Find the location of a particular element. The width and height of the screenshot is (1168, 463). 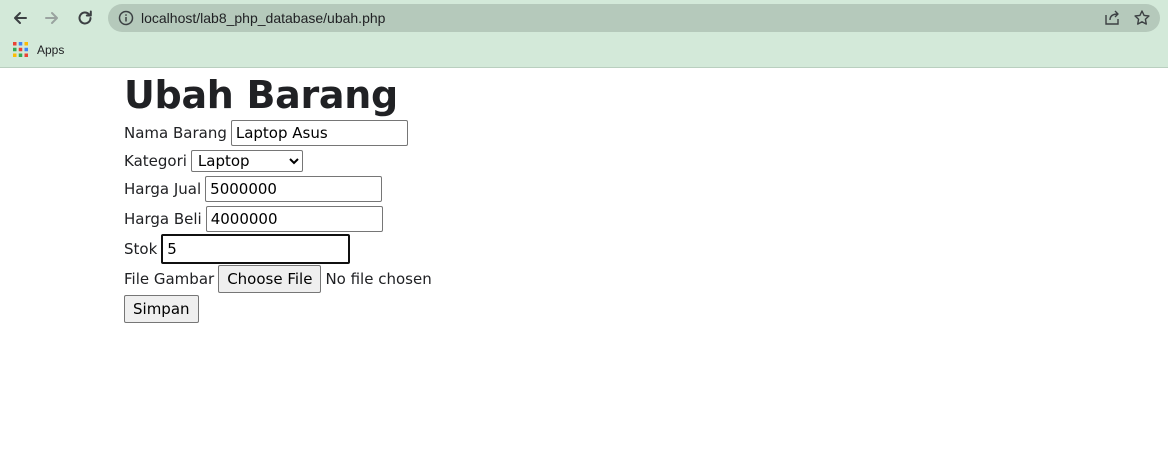

kategori-select: Laptop is located at coordinates (246, 161).